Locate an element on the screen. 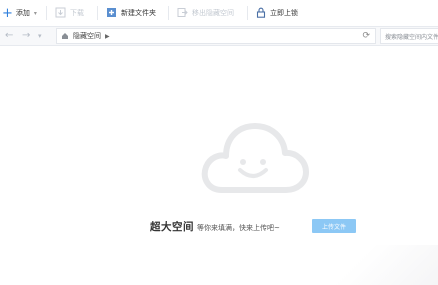  plus-icon: + is located at coordinates (7, 13).